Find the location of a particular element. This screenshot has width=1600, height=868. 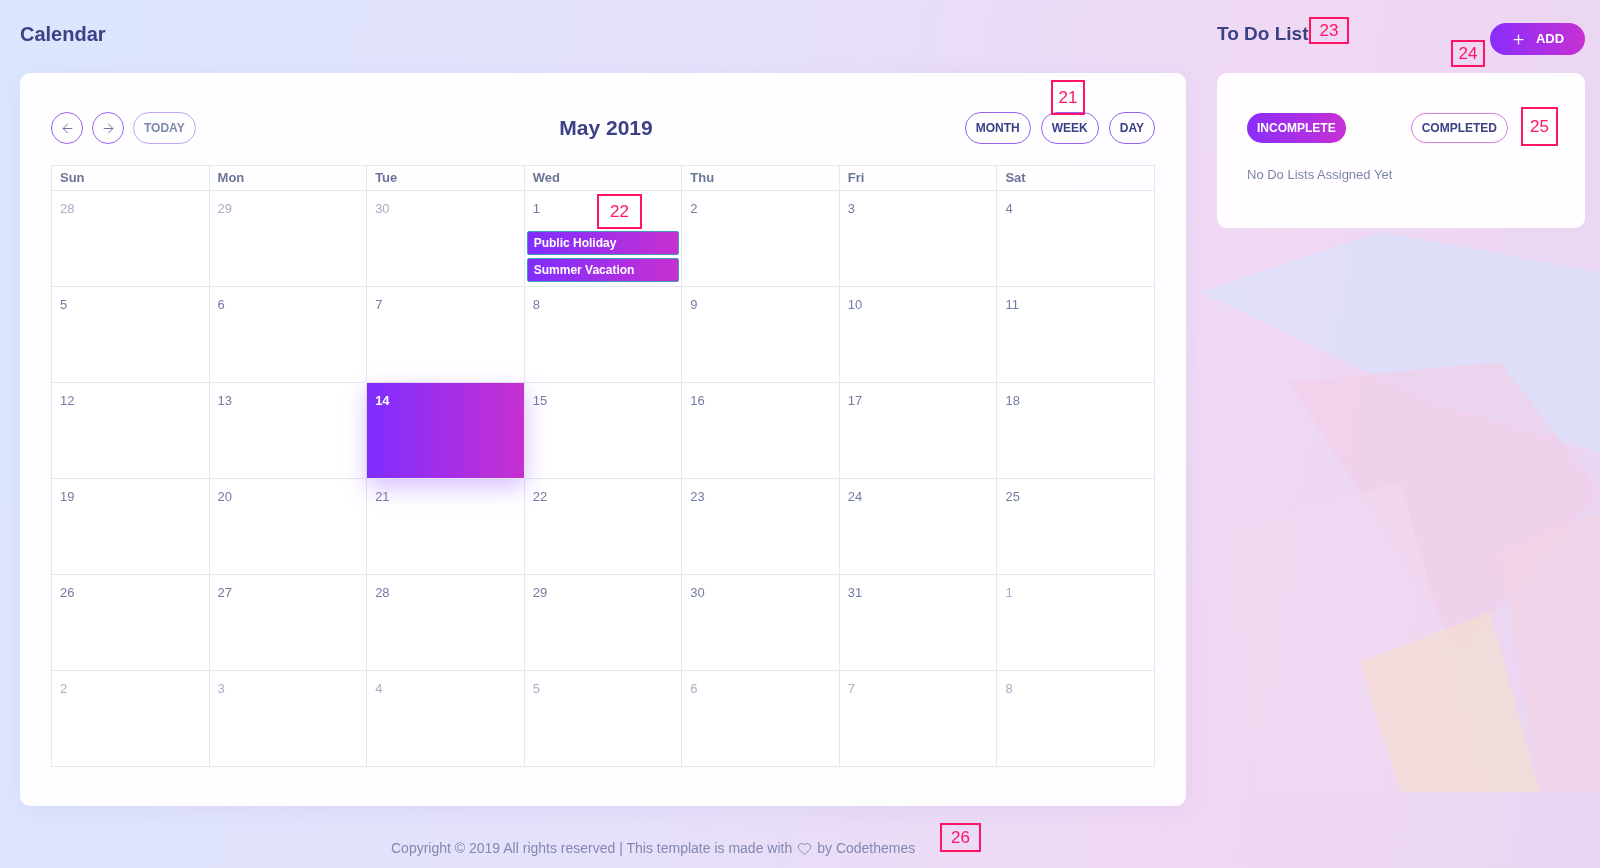

copyright-text: Copyright © 2019 All rights reserved | This template is made with is located at coordinates (592, 848).